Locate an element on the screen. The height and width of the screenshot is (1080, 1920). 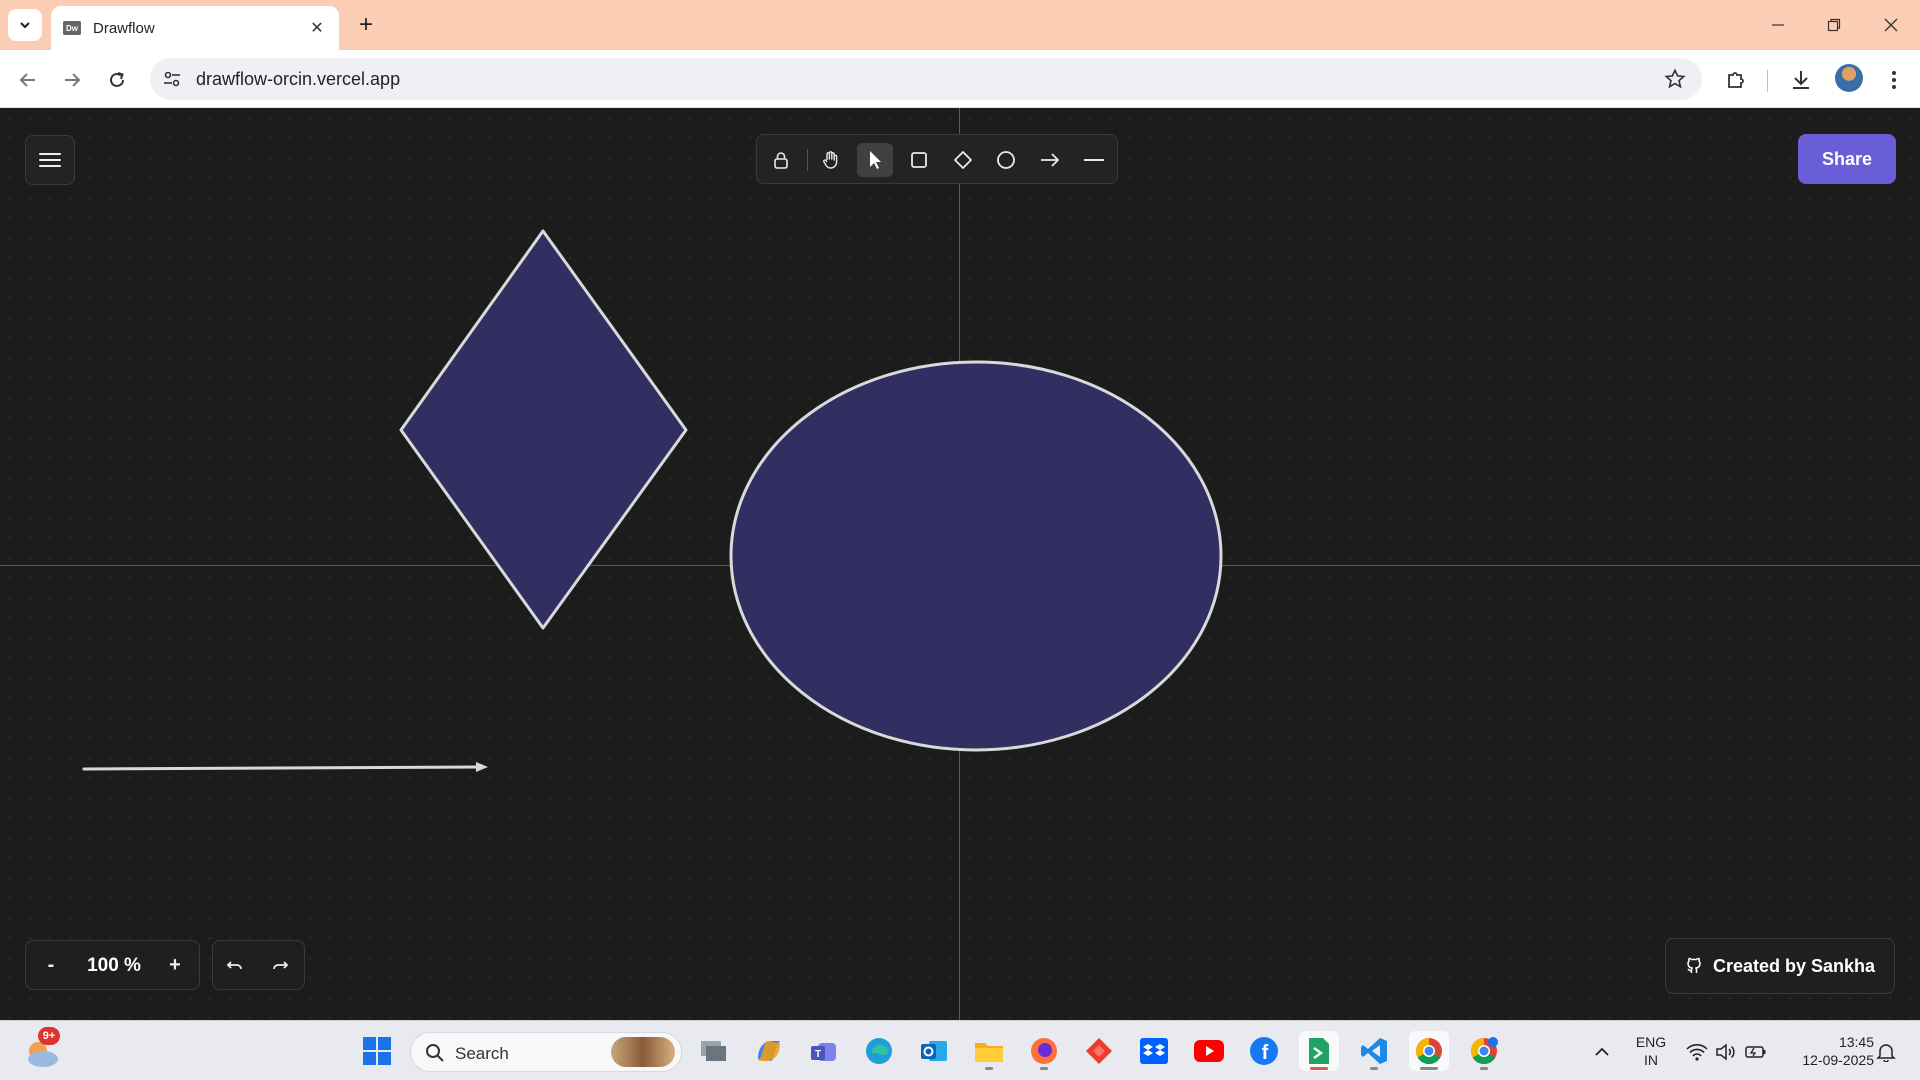
zoom-in-button: + is located at coordinates (175, 965).